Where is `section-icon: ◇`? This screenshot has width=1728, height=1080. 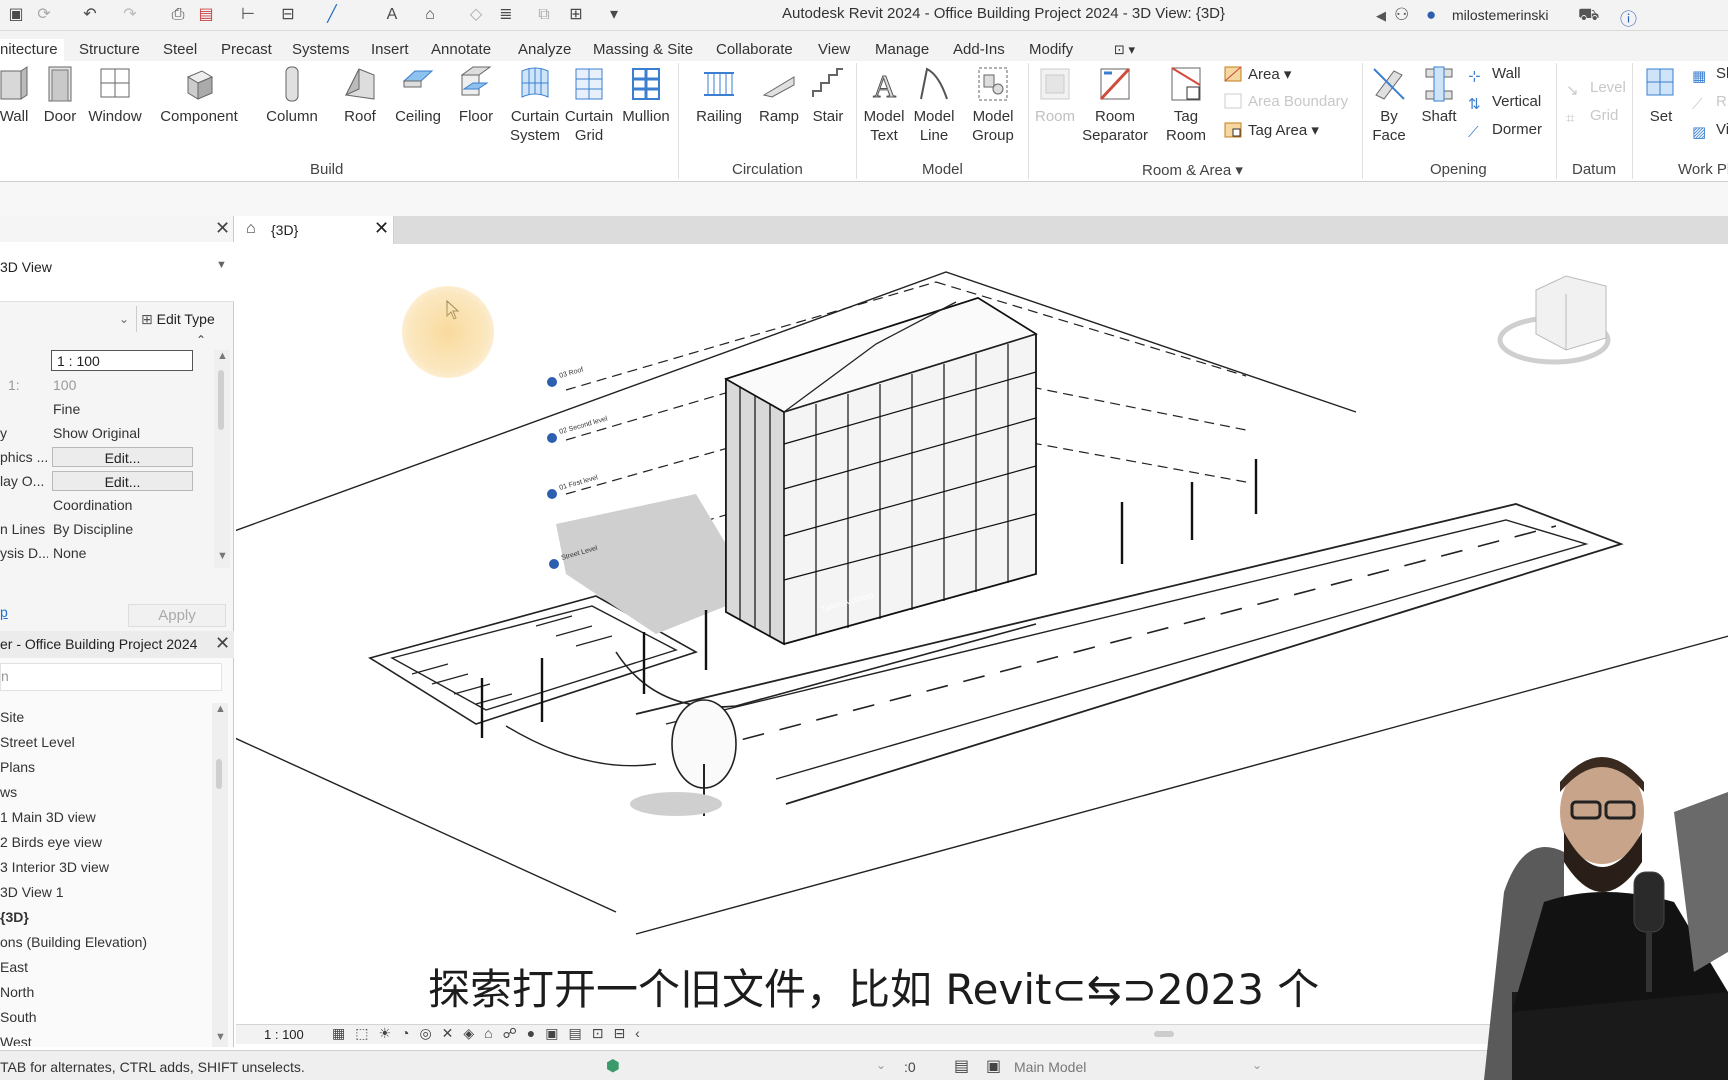 section-icon: ◇ is located at coordinates (476, 15).